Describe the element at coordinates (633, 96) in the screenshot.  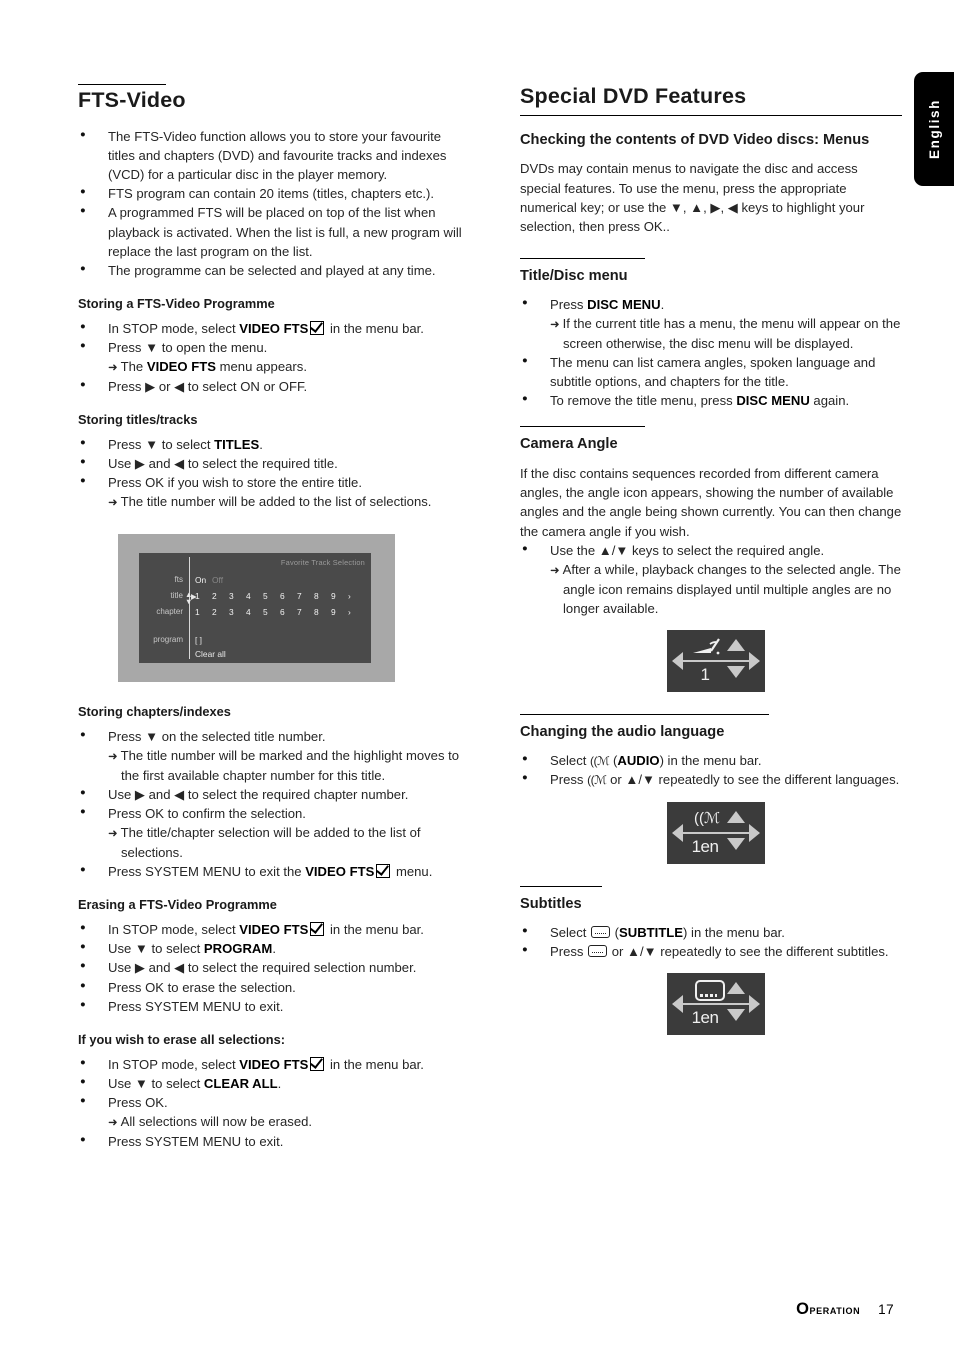
I see `heading-special-dvd-features: Special DVD Features` at that location.